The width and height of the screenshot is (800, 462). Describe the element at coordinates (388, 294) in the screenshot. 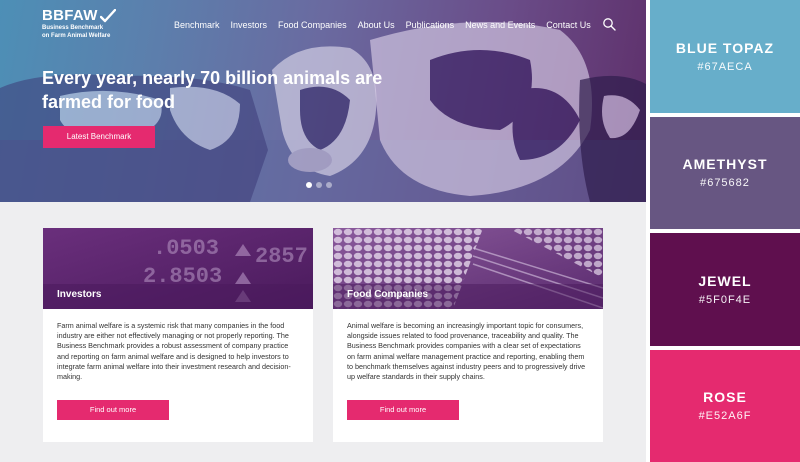

I see `food-companies-card-title: Food Companies` at that location.